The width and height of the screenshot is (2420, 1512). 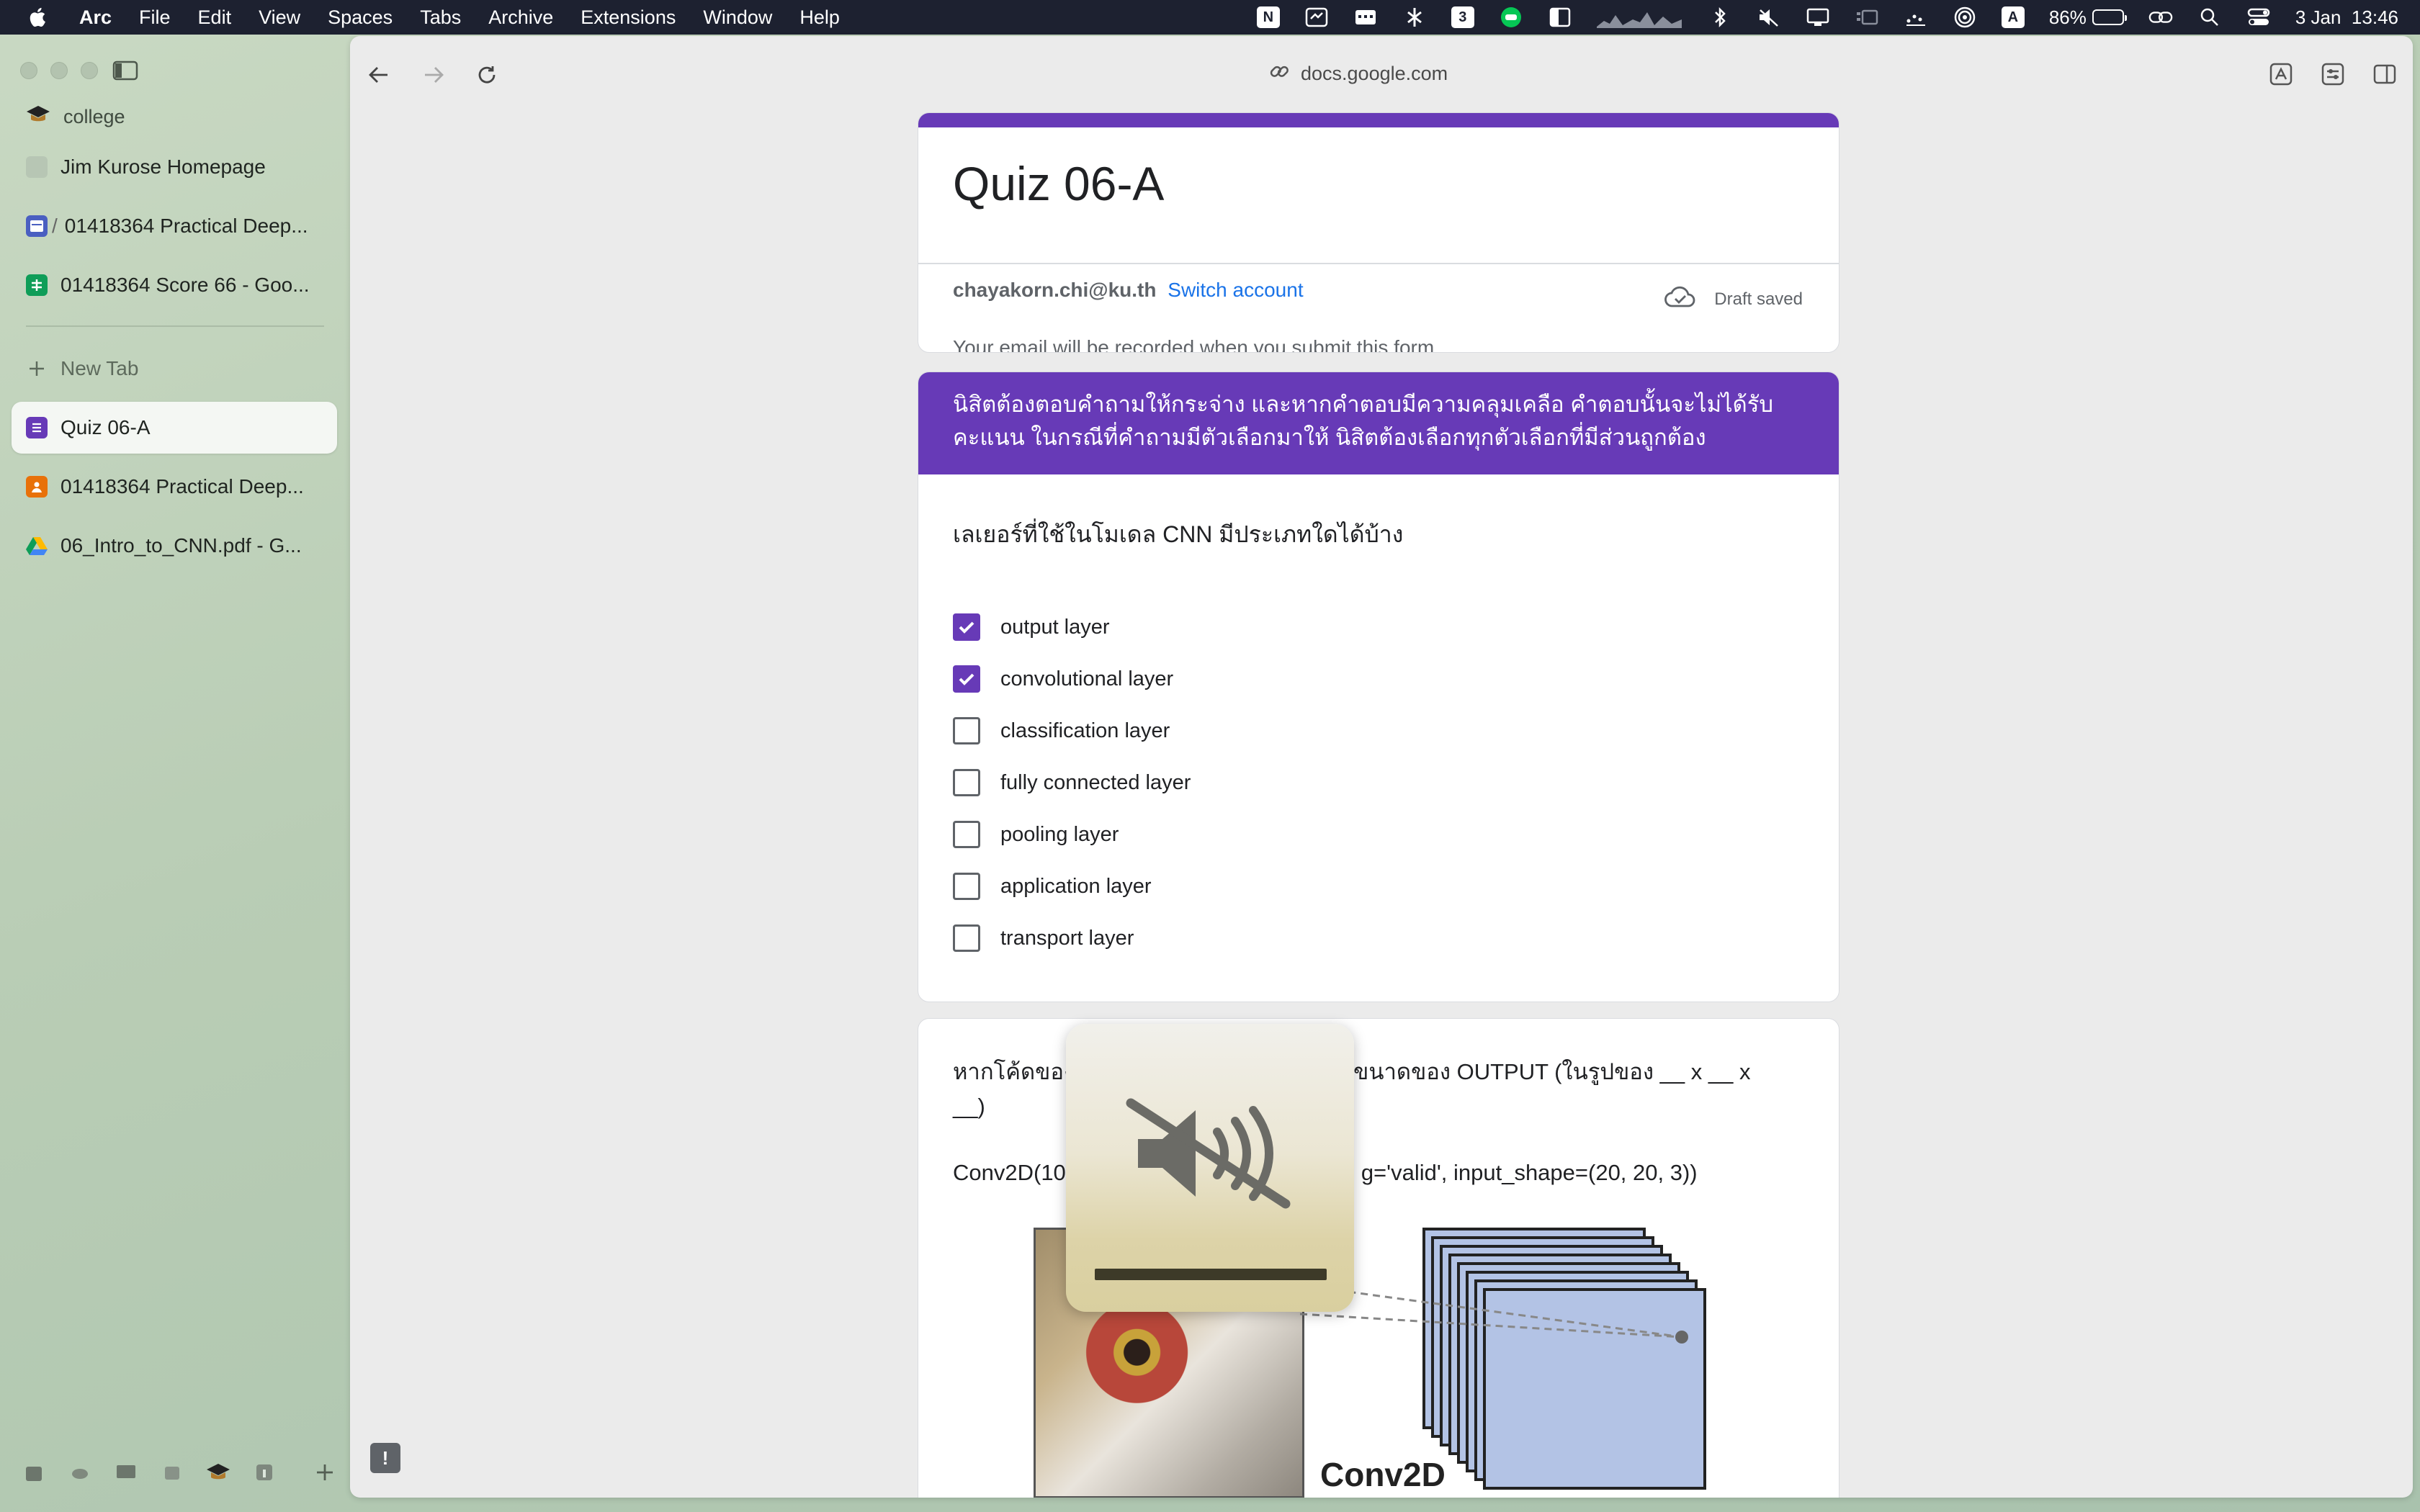 I want to click on url-text: docs.google.com, so click(x=1374, y=73).